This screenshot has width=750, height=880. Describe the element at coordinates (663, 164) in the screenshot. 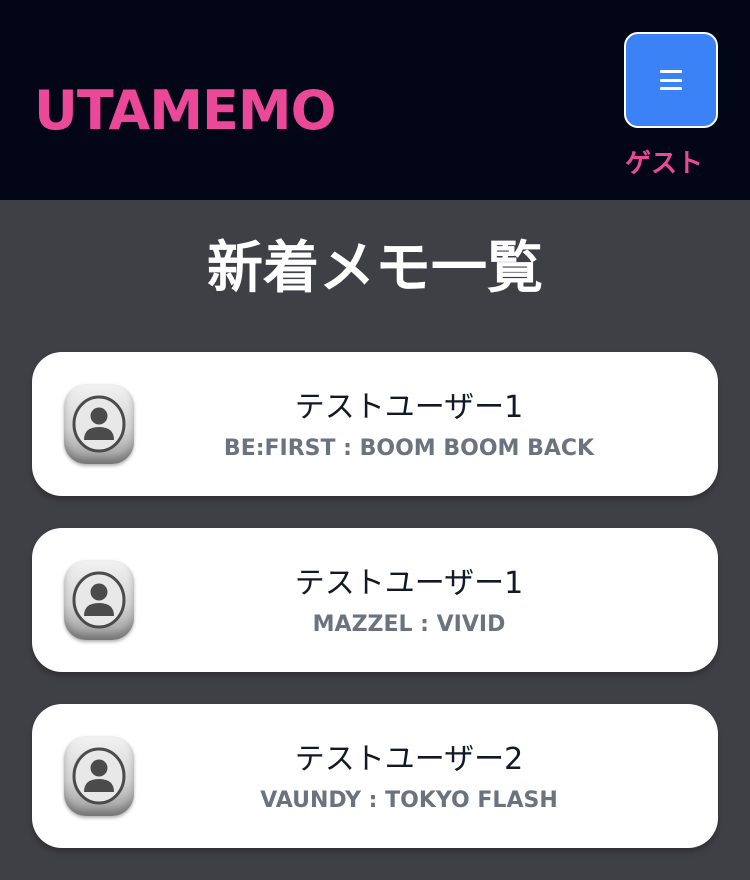

I see `user-name: ゲスト` at that location.